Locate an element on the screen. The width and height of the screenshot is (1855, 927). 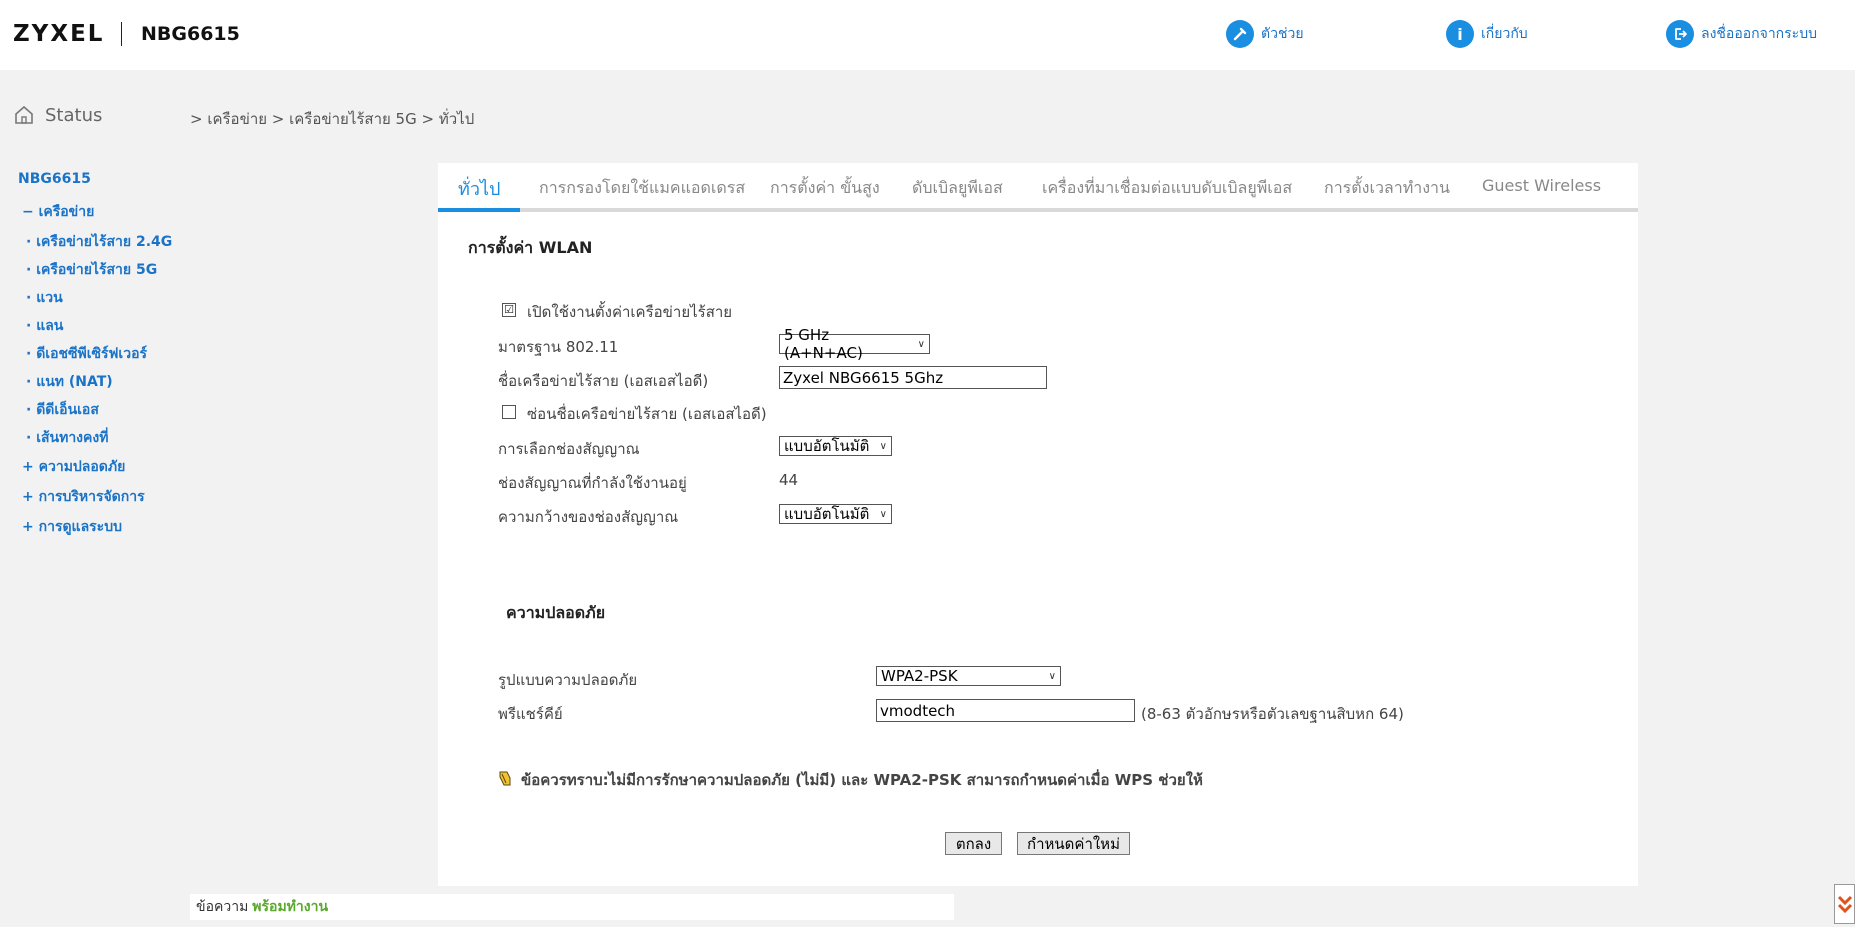
psk-label: พรีแชร์คีย์ is located at coordinates (530, 714).